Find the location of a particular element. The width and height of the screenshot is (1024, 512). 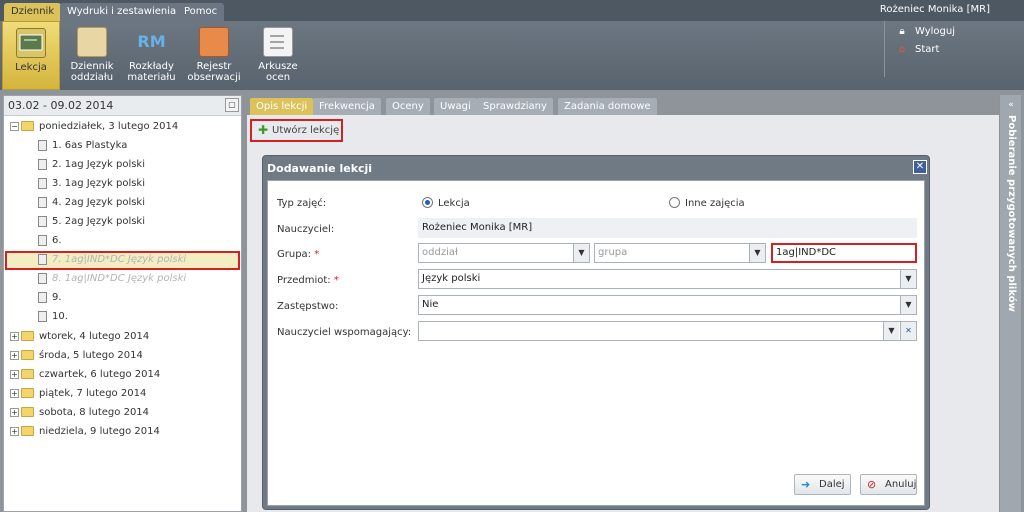

tree-lesson-5: 5. 2ag Język polski is located at coordinates (123, 221).